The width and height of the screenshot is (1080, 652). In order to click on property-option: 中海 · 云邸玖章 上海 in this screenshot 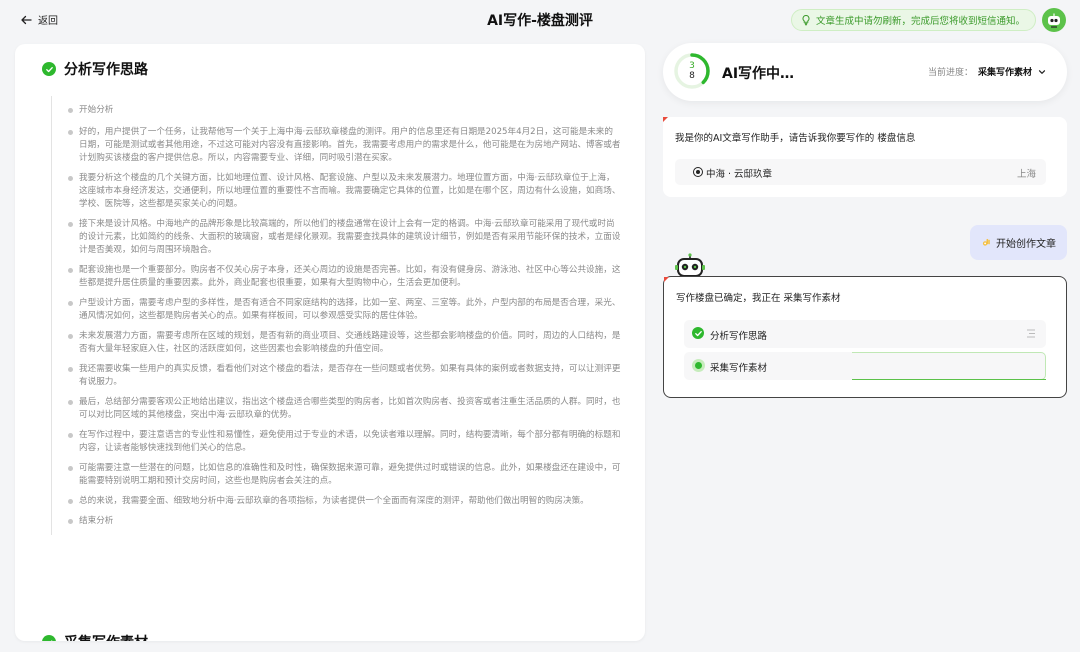, I will do `click(860, 172)`.